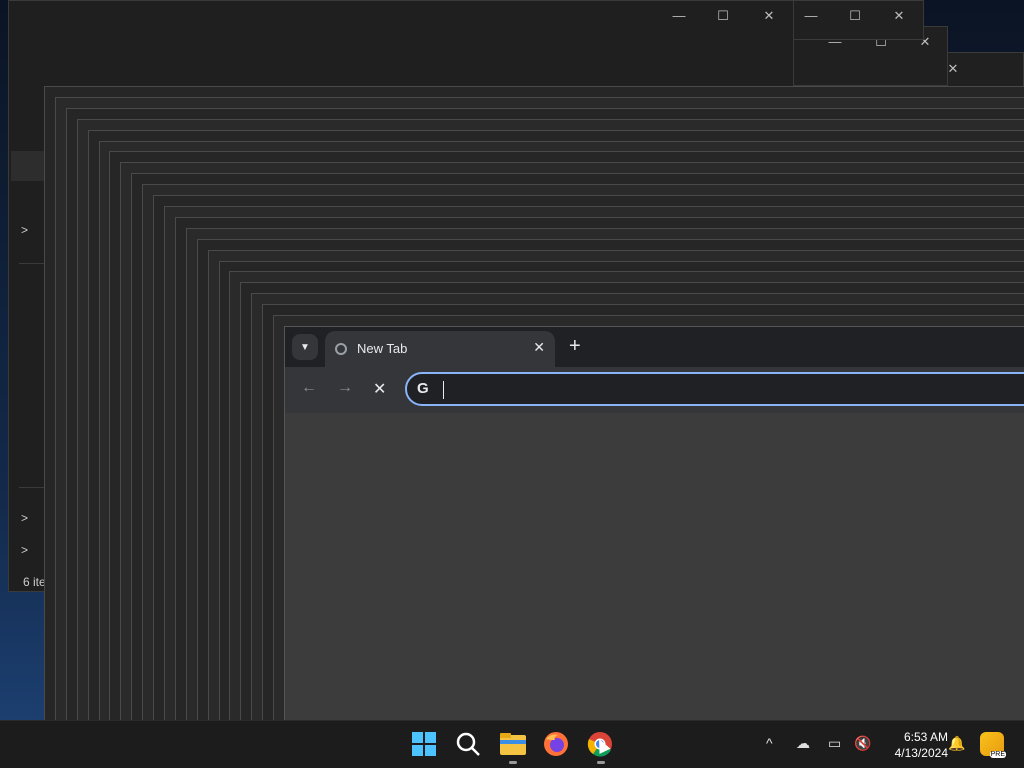  What do you see at coordinates (834, 743) in the screenshot?
I see `network-icon: ▭` at bounding box center [834, 743].